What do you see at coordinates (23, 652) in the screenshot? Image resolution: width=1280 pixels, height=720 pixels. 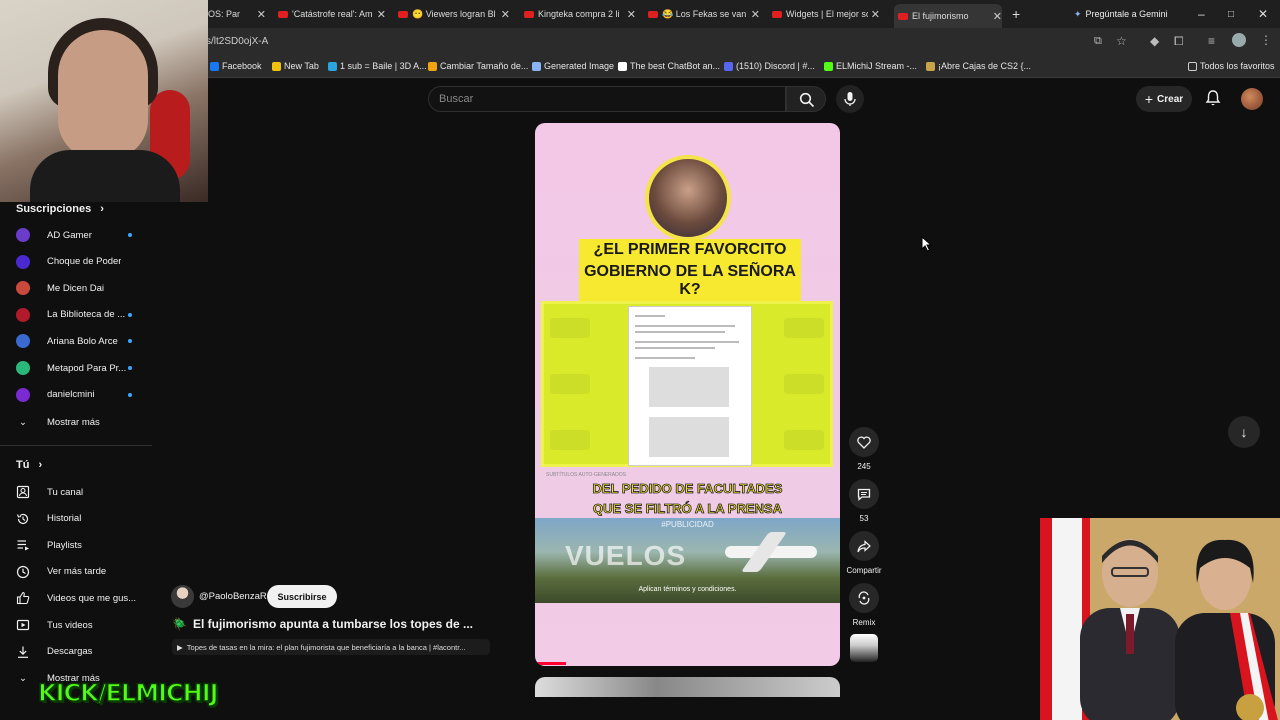 I see `download-icon` at bounding box center [23, 652].